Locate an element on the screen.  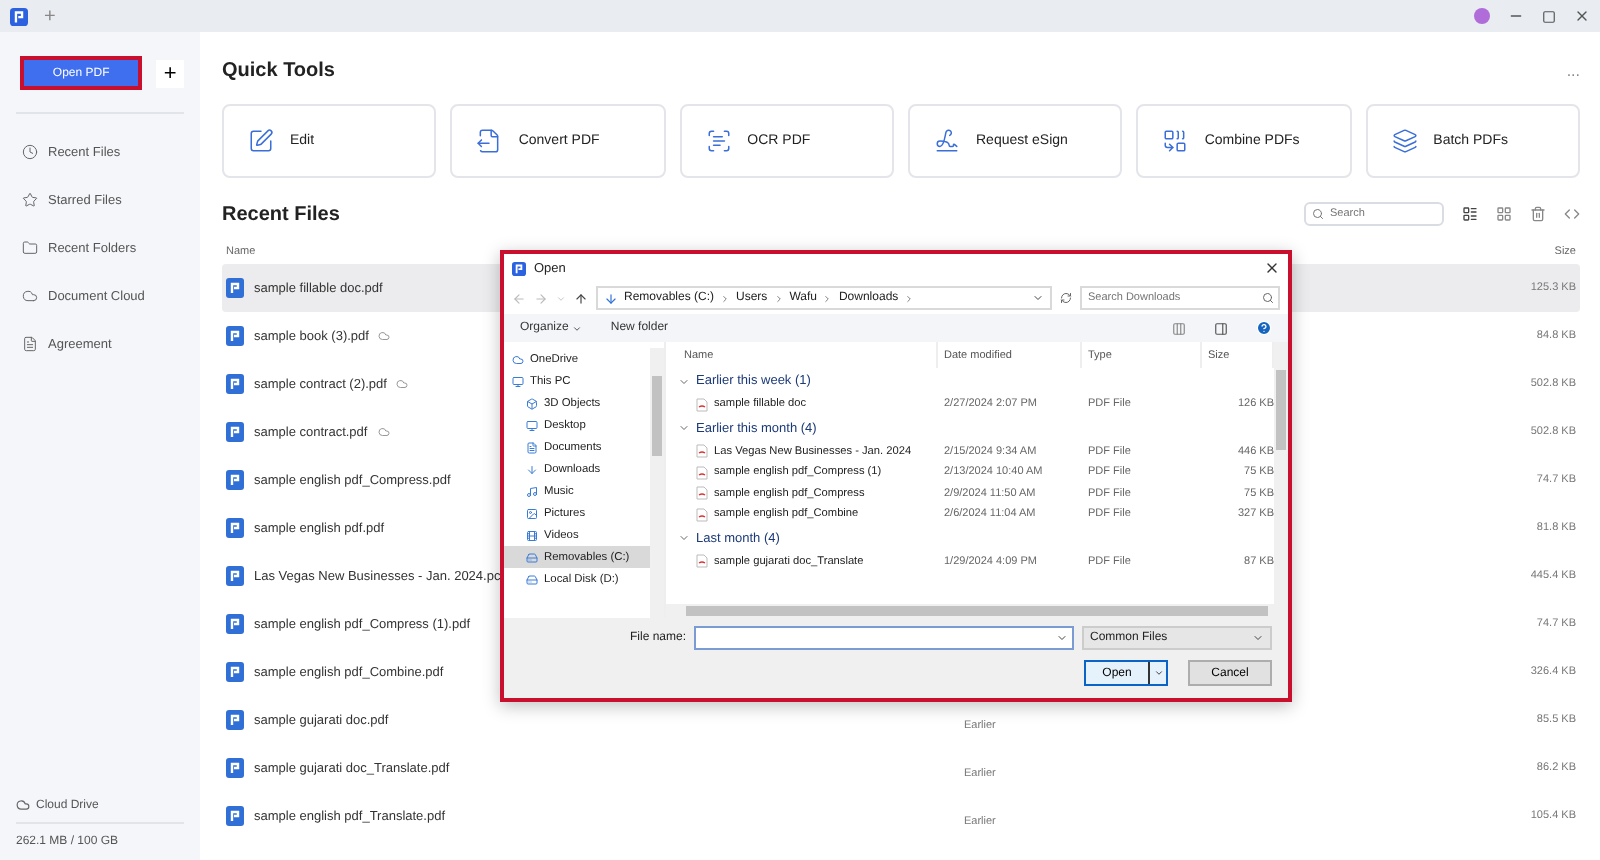
section-title: Recent Files is located at coordinates (281, 214).